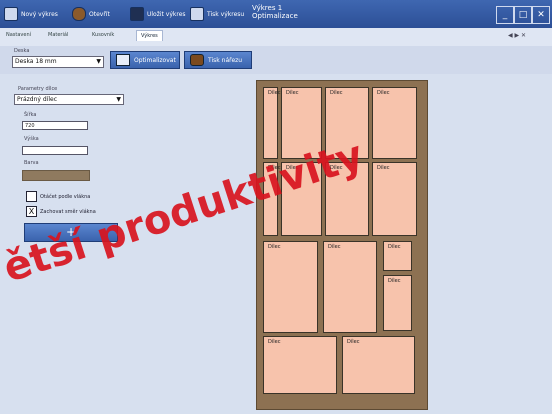  Describe the element at coordinates (55, 150) in the screenshot. I see `height-input` at that location.